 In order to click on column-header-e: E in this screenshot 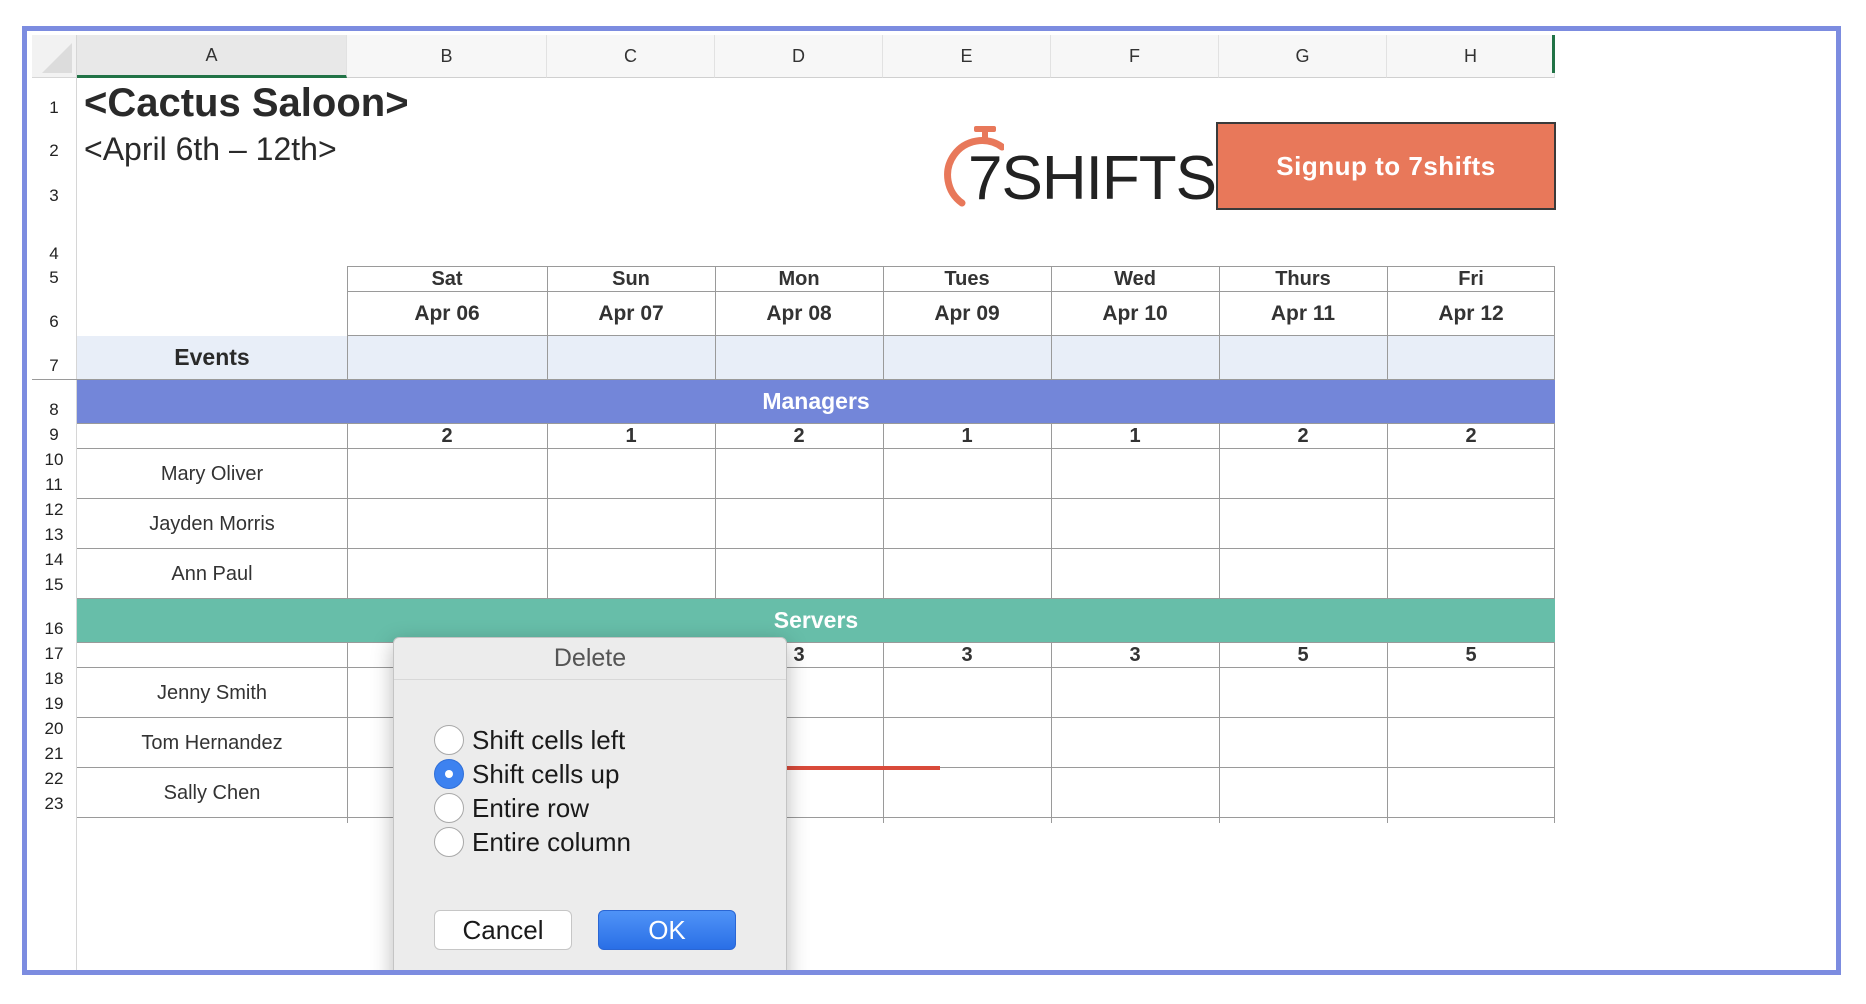, I will do `click(967, 56)`.